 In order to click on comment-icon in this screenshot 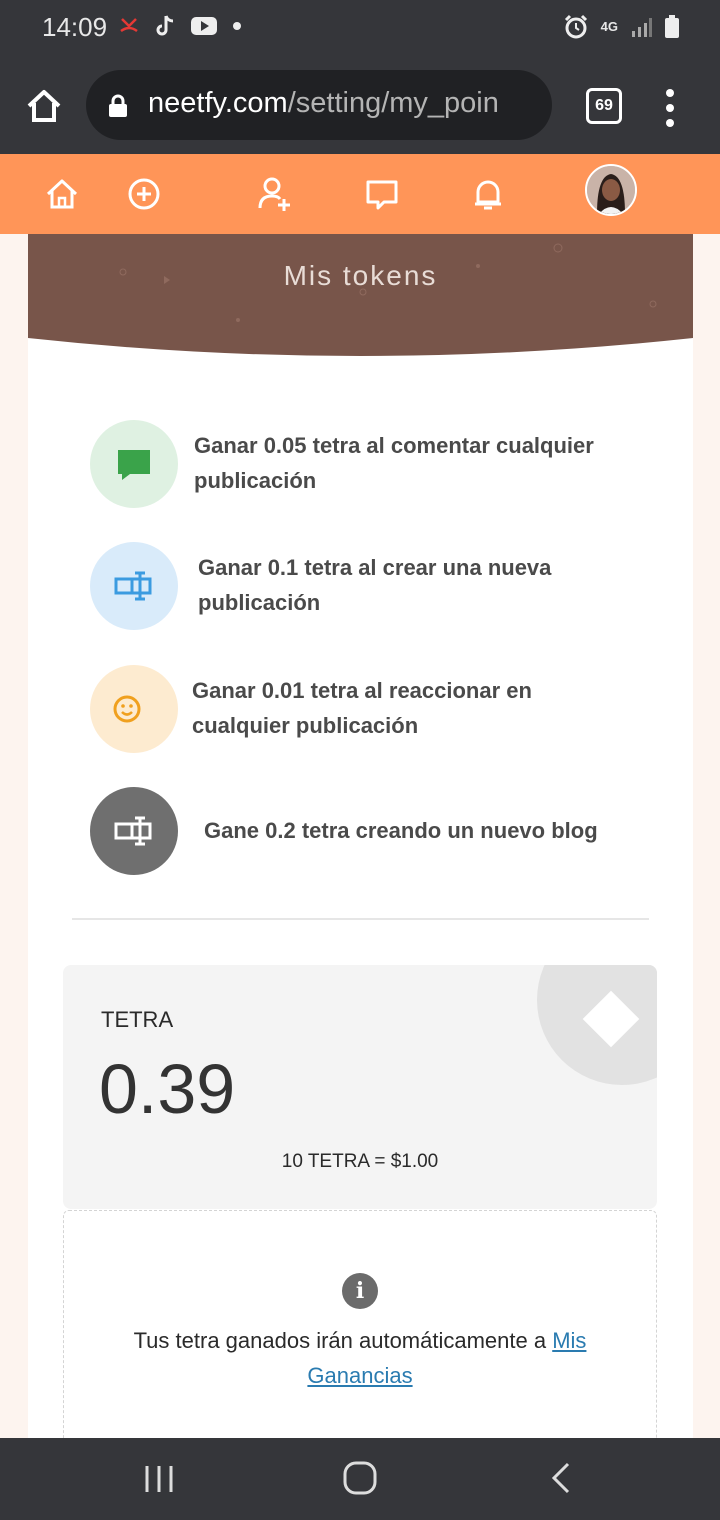, I will do `click(134, 465)`.